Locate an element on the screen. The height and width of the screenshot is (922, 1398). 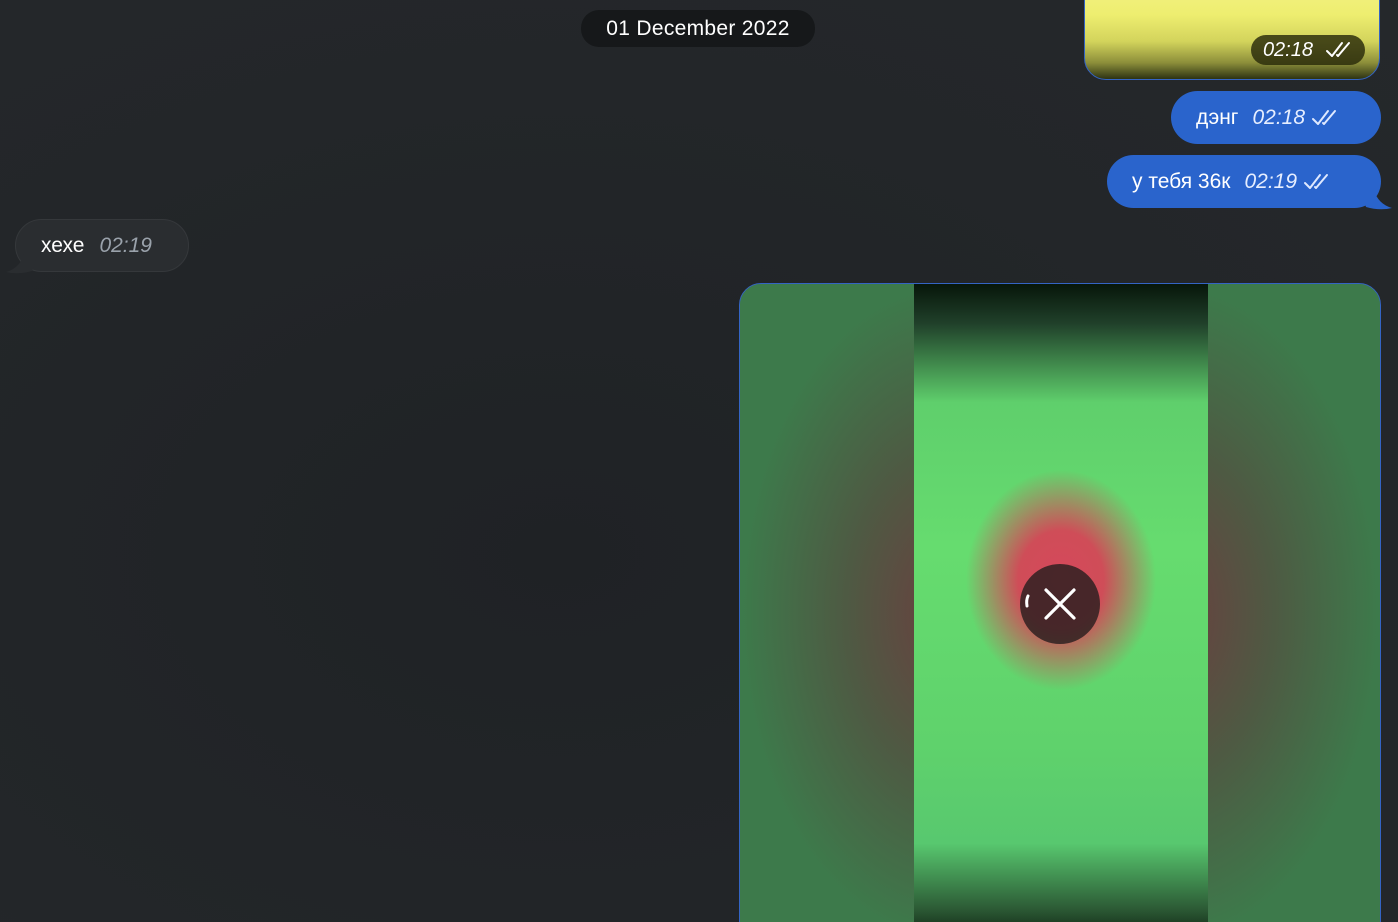
message-time-badge: 02:18 is located at coordinates (1307, 50).